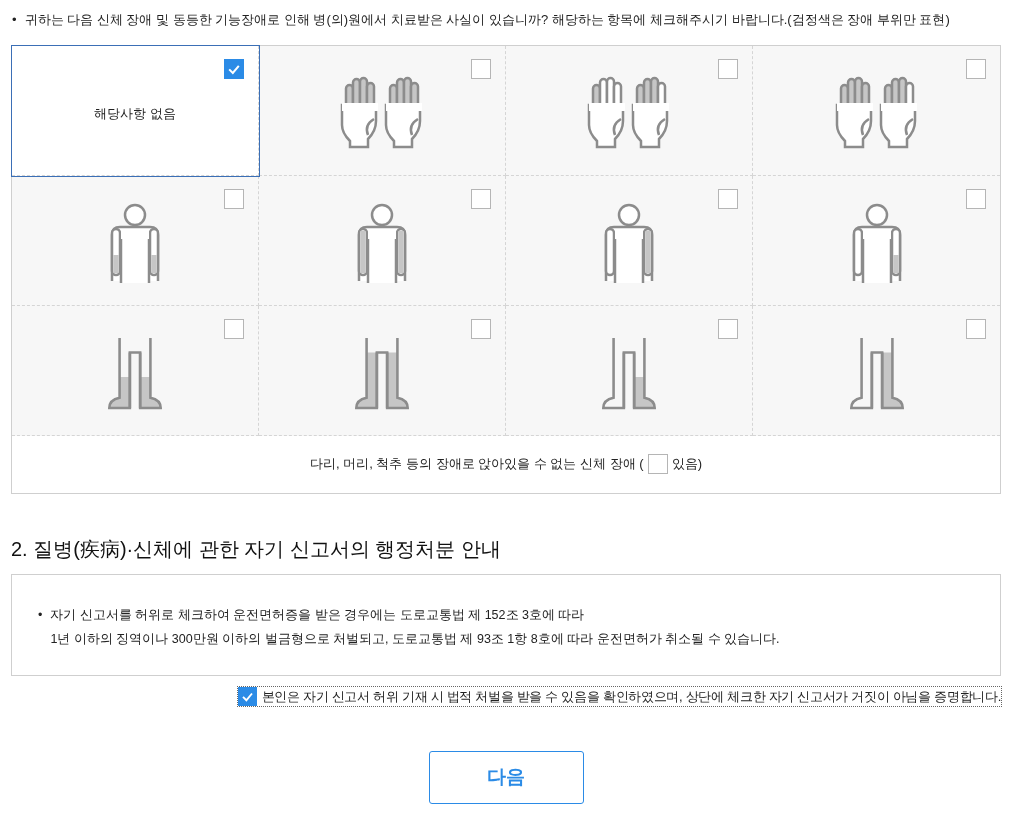  I want to click on option-label: 있음), so click(686, 464).